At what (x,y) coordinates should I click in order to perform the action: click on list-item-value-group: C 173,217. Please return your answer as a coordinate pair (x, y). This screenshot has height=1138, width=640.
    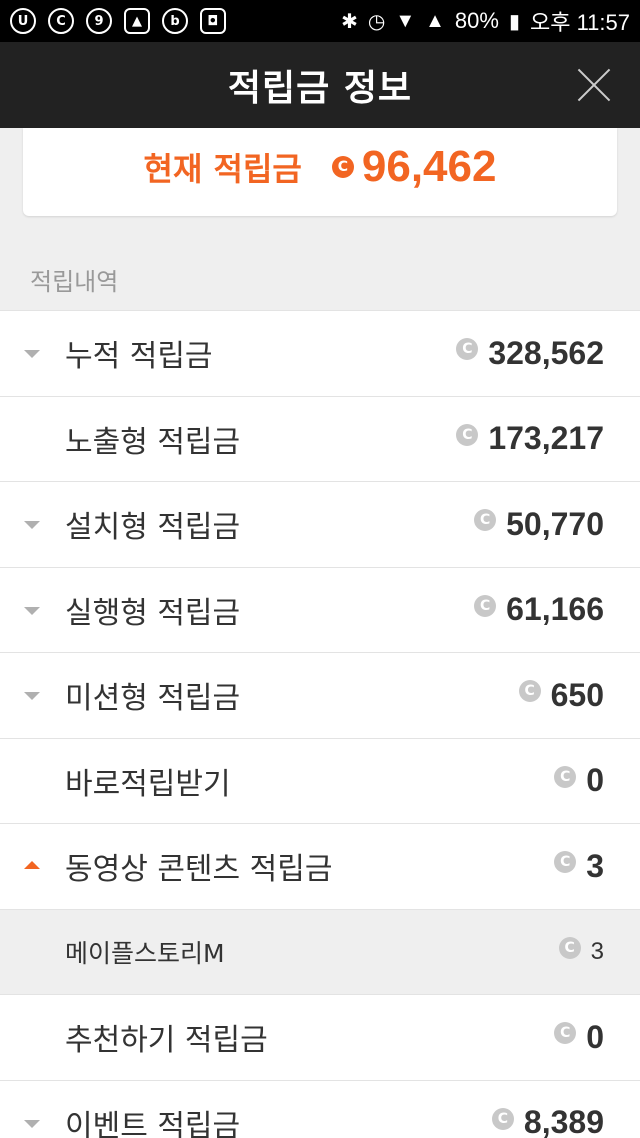
    Looking at the image, I should click on (530, 438).